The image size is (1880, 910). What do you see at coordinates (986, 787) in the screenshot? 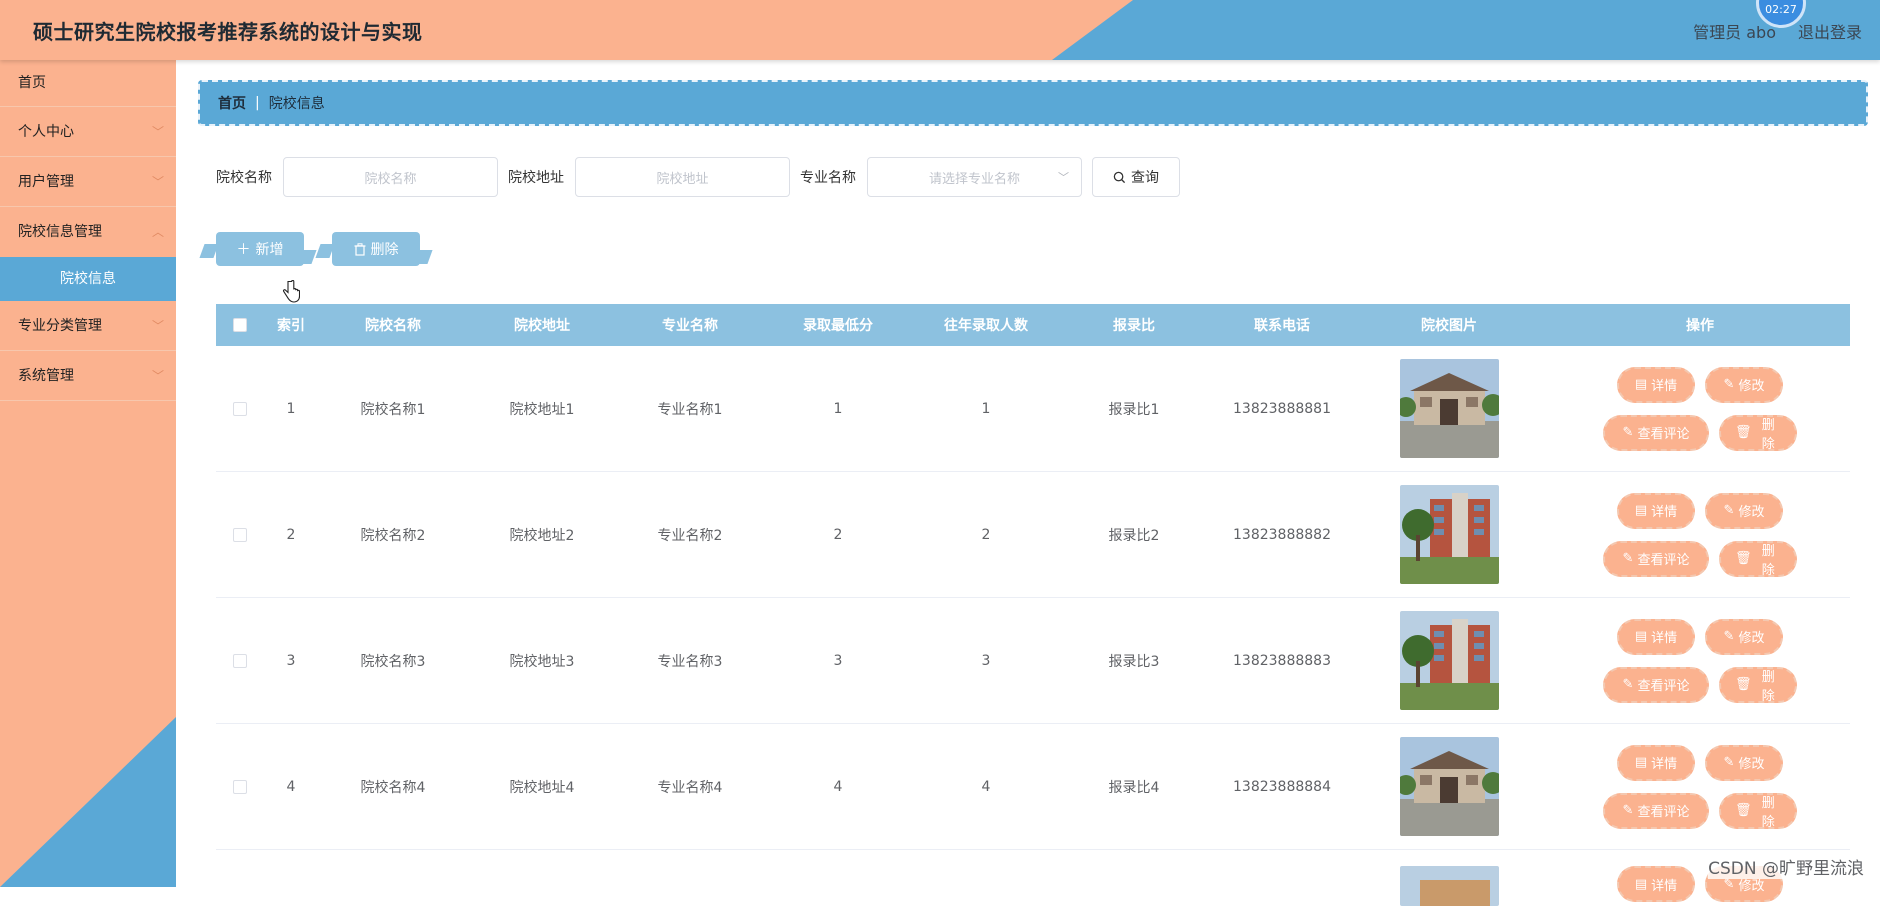
I see `cell-admitted-count: 4` at bounding box center [986, 787].